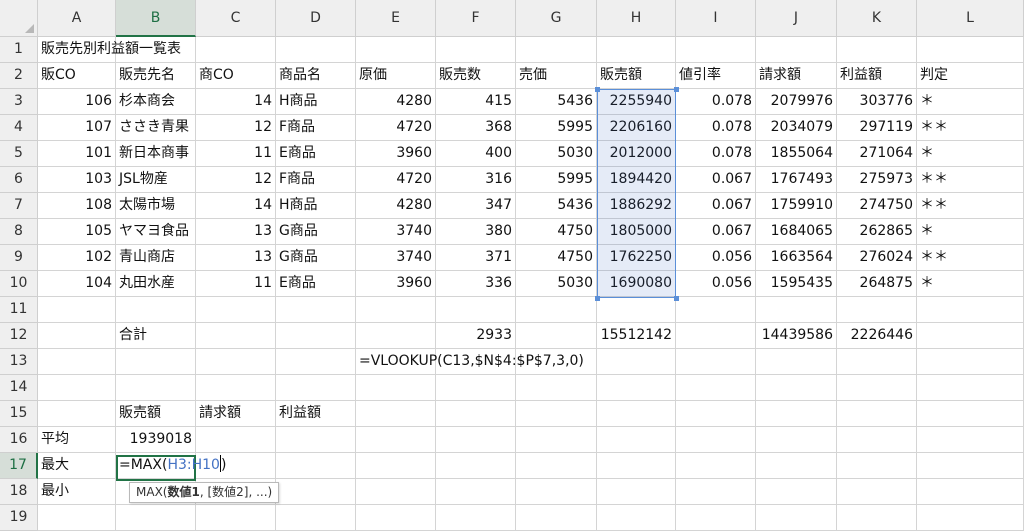 The height and width of the screenshot is (531, 1024). Describe the element at coordinates (970, 128) in the screenshot. I see `cell-L4: ＊＊` at that location.